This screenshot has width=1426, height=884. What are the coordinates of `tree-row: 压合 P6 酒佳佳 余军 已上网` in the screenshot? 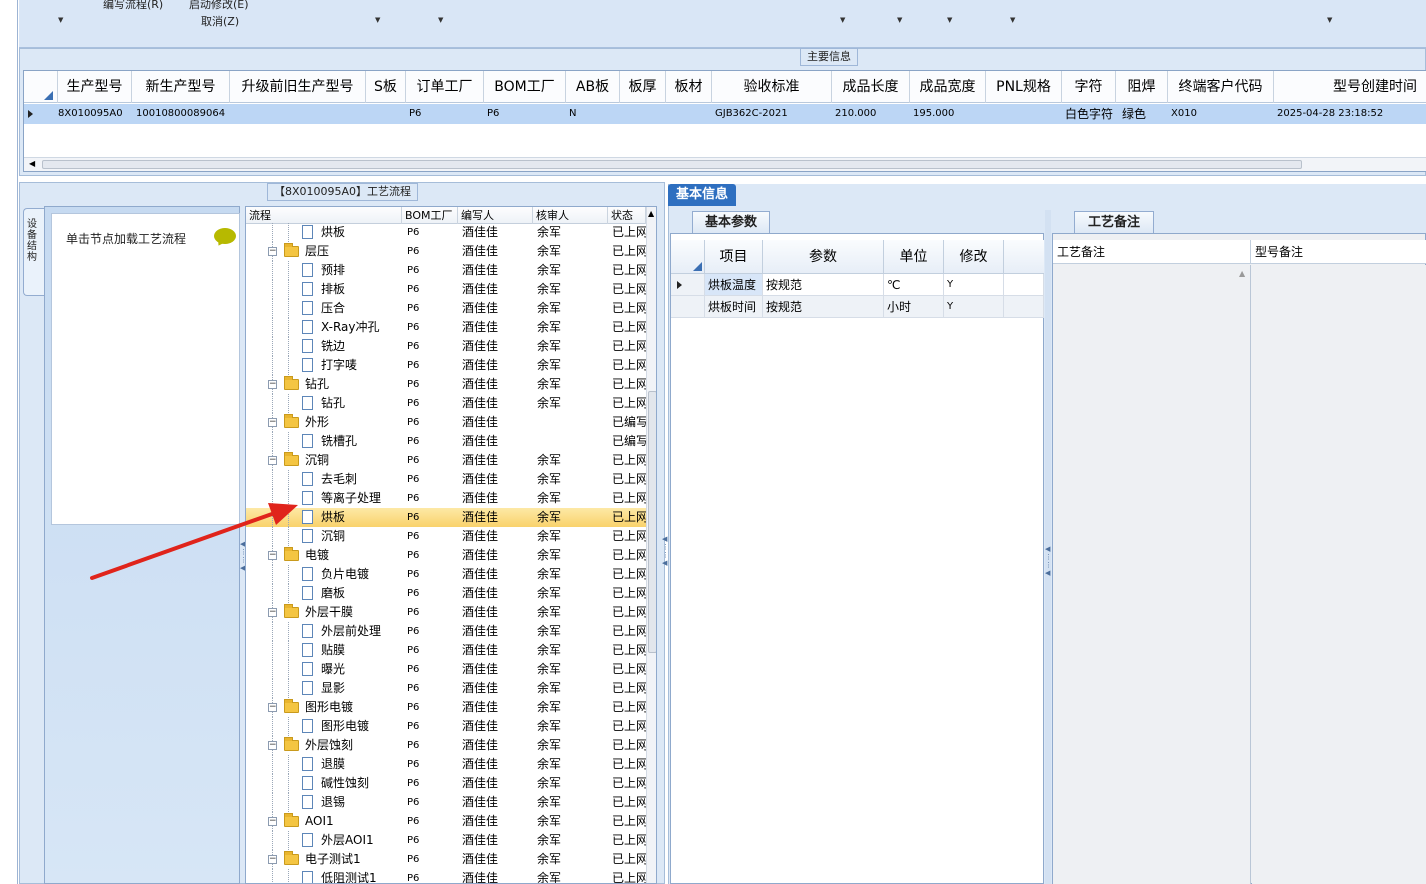 It's located at (446, 308).